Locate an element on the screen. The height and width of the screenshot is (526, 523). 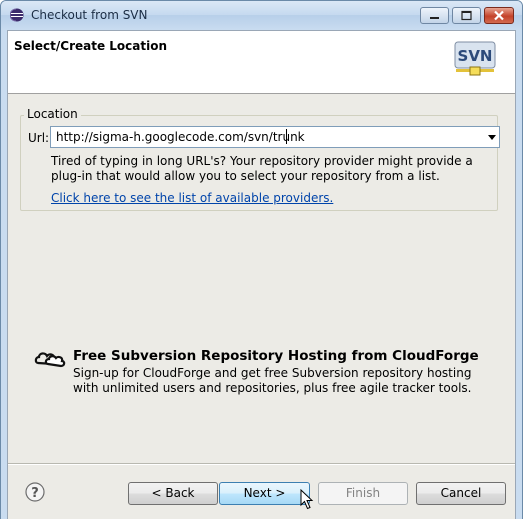
svn-logo: SVN is located at coordinates (475, 58).